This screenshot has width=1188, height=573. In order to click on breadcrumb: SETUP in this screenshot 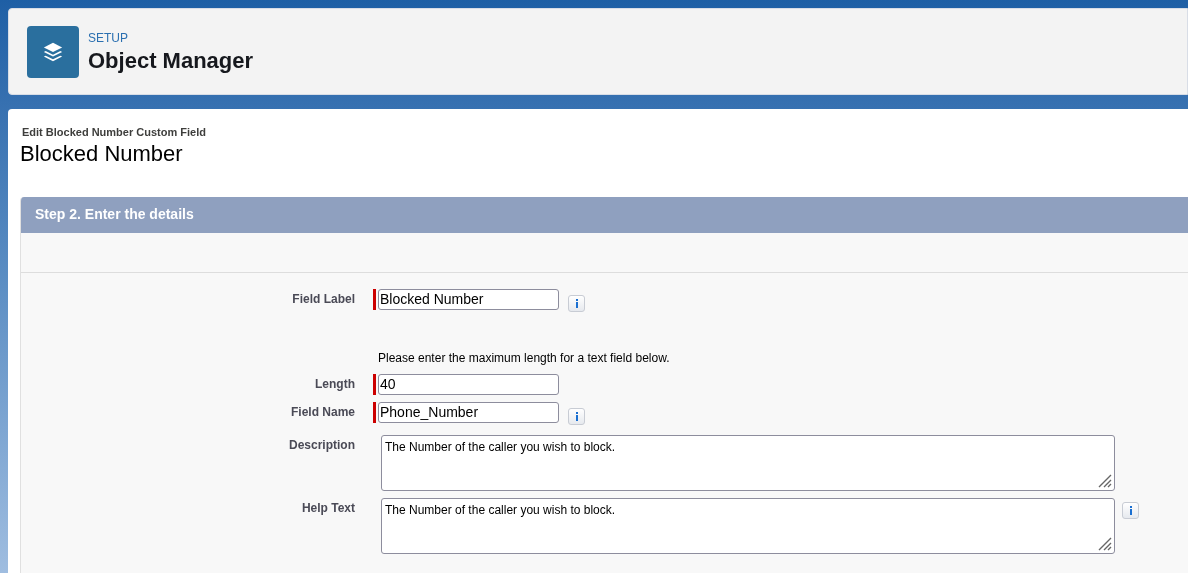, I will do `click(108, 38)`.